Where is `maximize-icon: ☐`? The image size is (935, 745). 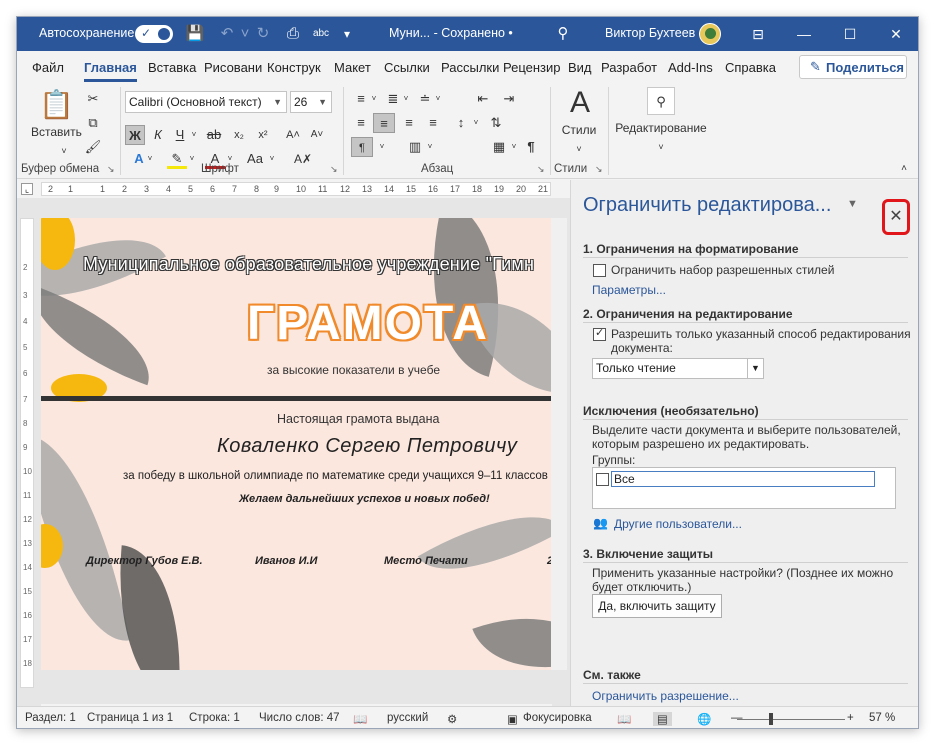
maximize-icon: ☐ is located at coordinates (850, 34).